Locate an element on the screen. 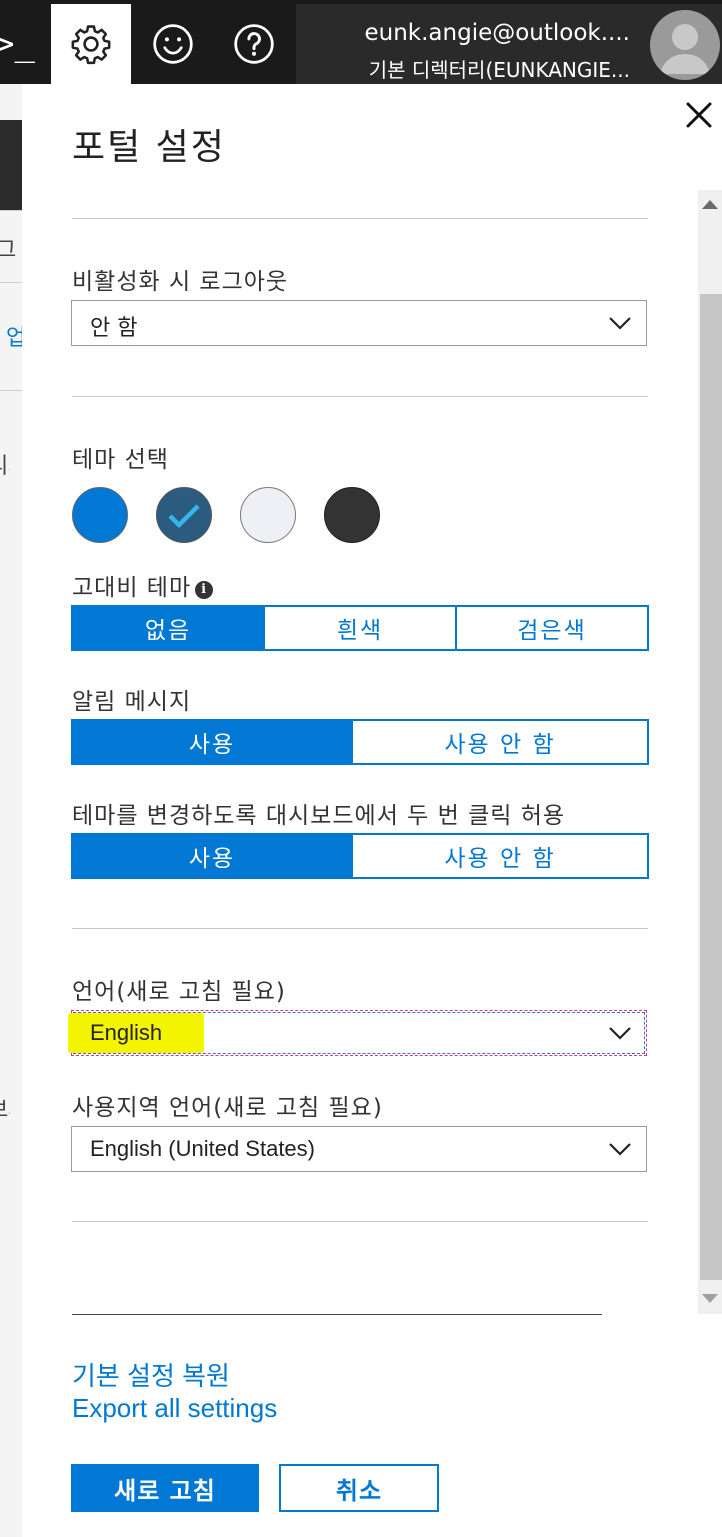 Image resolution: width=722 pixels, height=1537 pixels. avatar is located at coordinates (685, 45).